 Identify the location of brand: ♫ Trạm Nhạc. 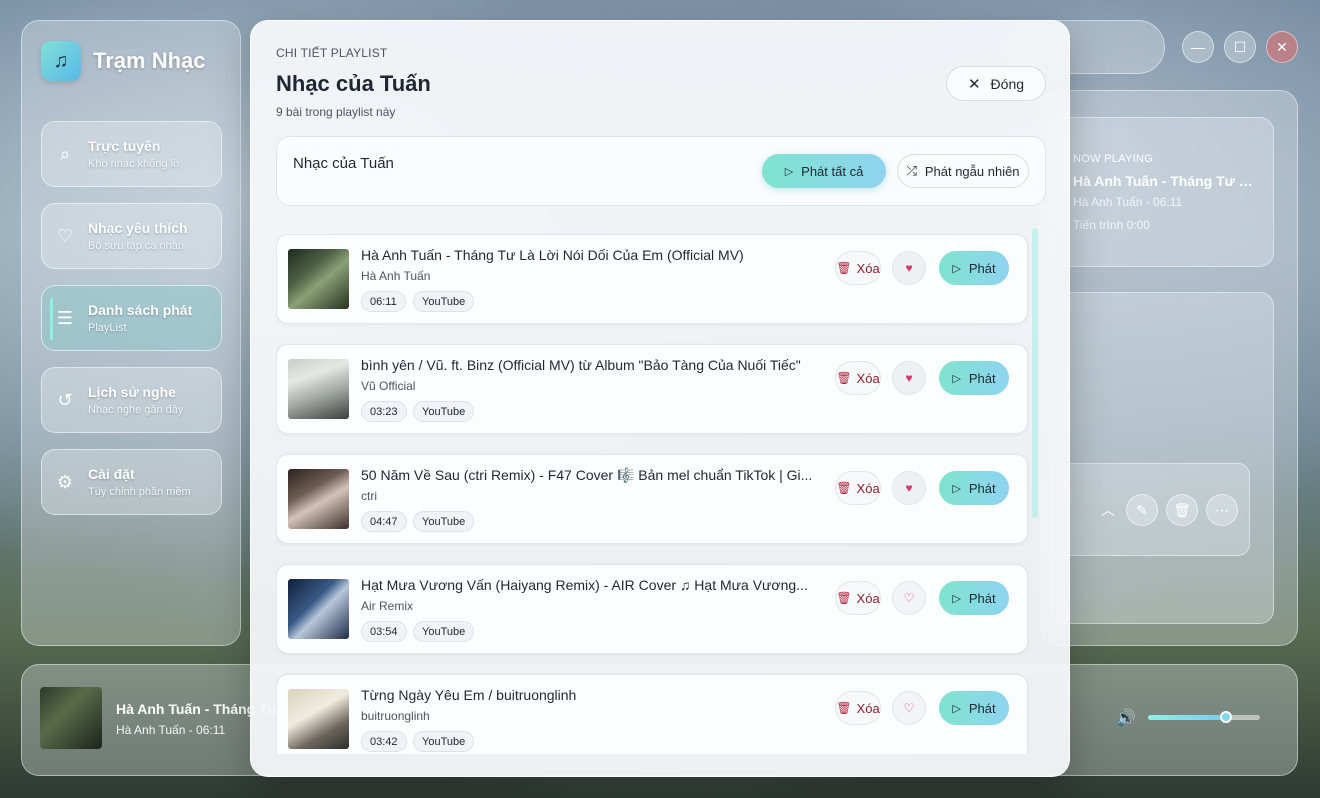
(123, 61).